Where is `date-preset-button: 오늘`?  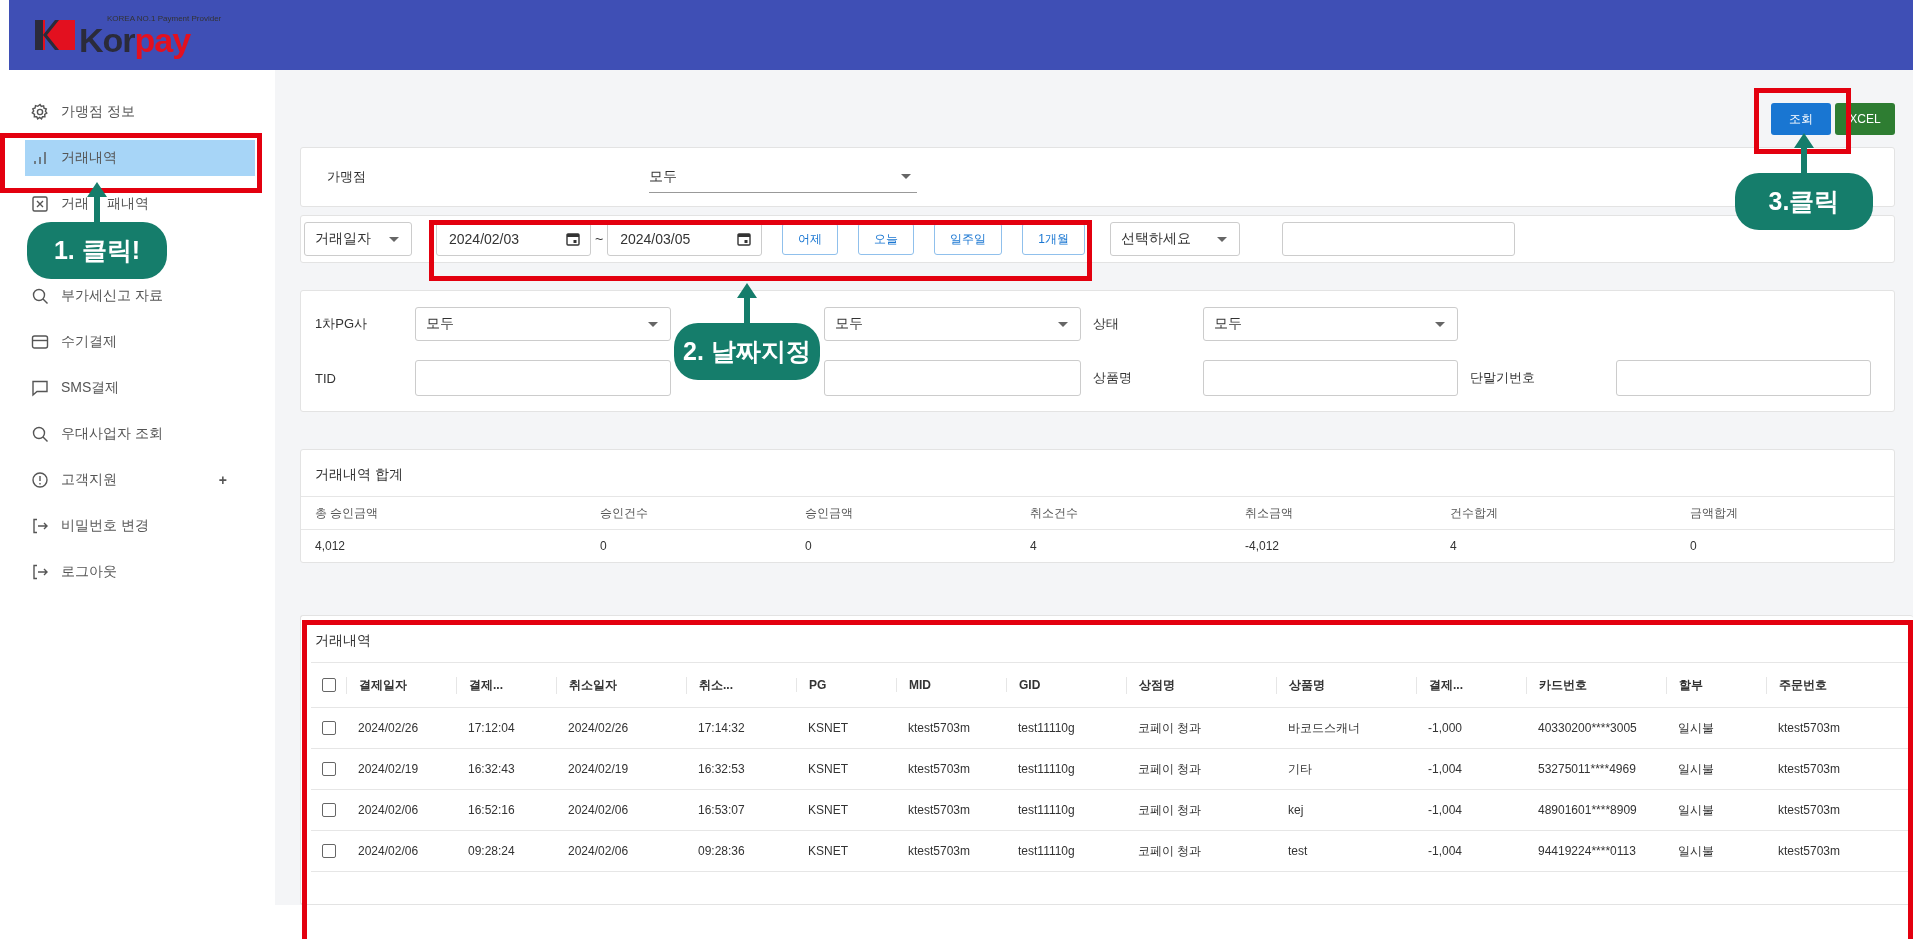
date-preset-button: 오늘 is located at coordinates (886, 239).